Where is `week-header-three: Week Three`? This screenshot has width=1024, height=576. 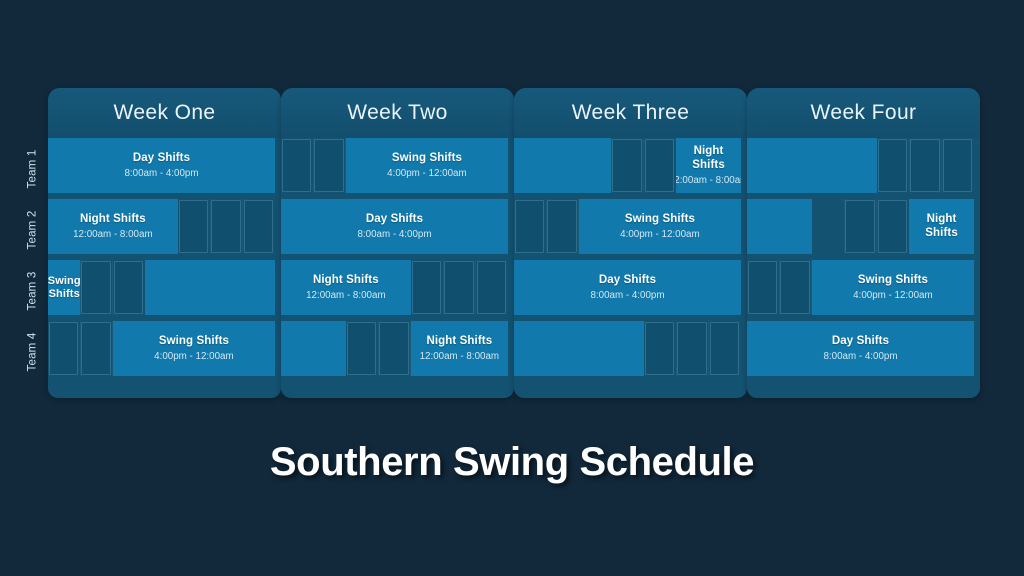
week-header-three: Week Three is located at coordinates (630, 113).